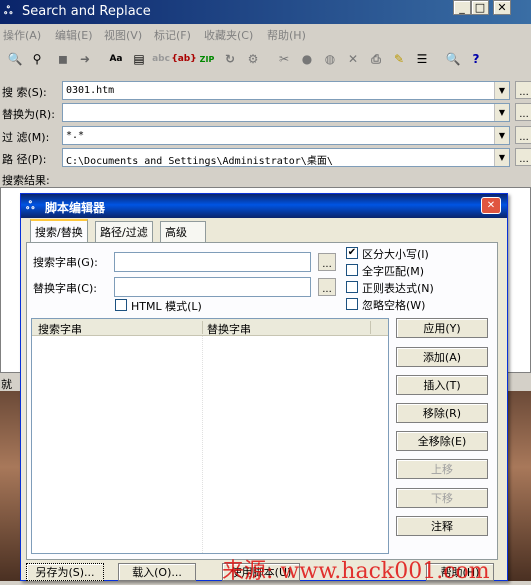 This screenshot has height=585, width=531. What do you see at coordinates (24, 159) in the screenshot?
I see `path-label: 路 径(P):` at bounding box center [24, 159].